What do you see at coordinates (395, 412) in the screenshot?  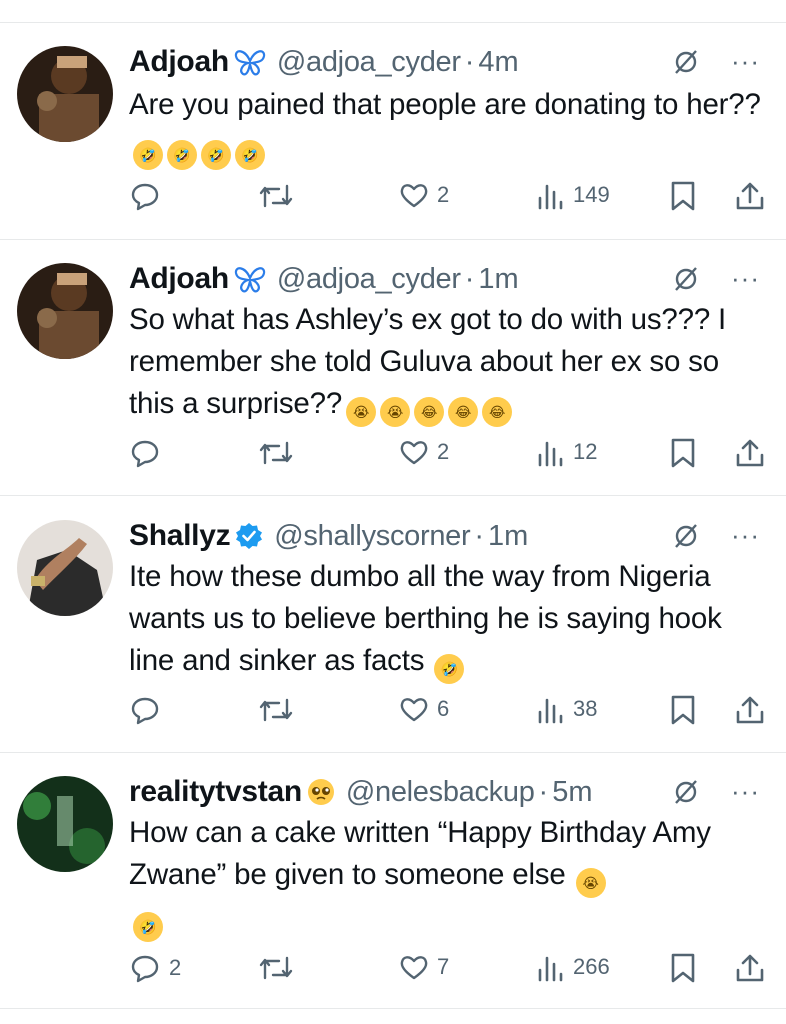 I see `loudly-crying-emoji: 😭` at bounding box center [395, 412].